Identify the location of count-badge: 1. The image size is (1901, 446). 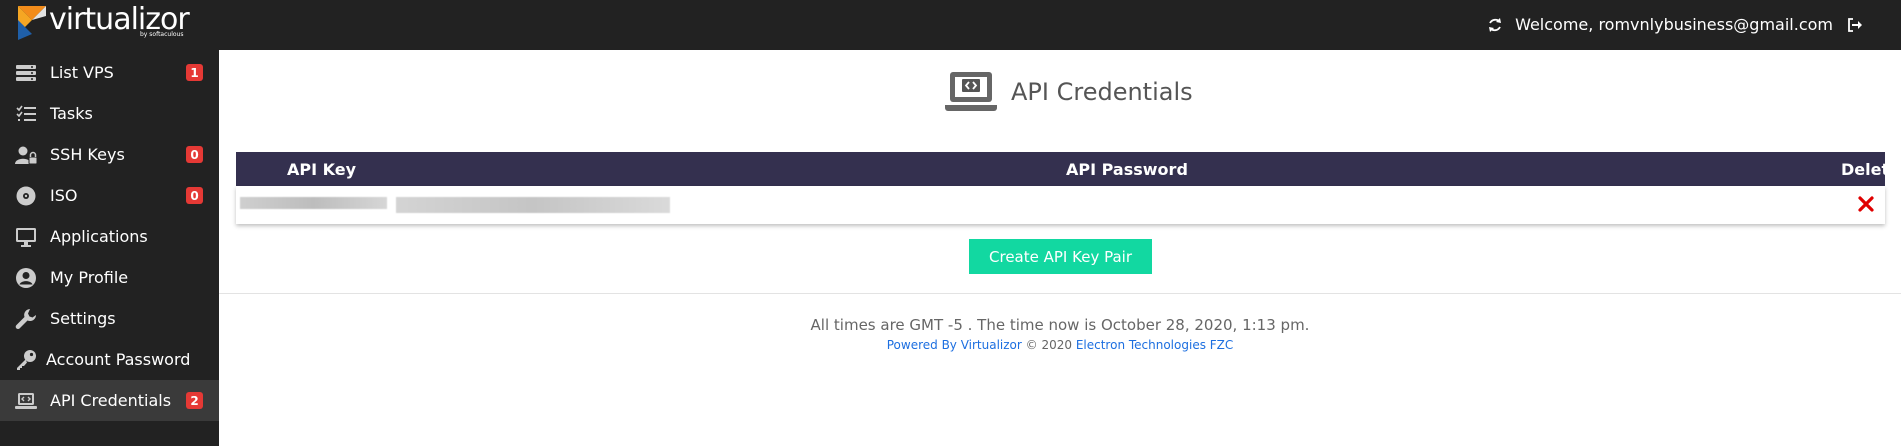
(194, 72).